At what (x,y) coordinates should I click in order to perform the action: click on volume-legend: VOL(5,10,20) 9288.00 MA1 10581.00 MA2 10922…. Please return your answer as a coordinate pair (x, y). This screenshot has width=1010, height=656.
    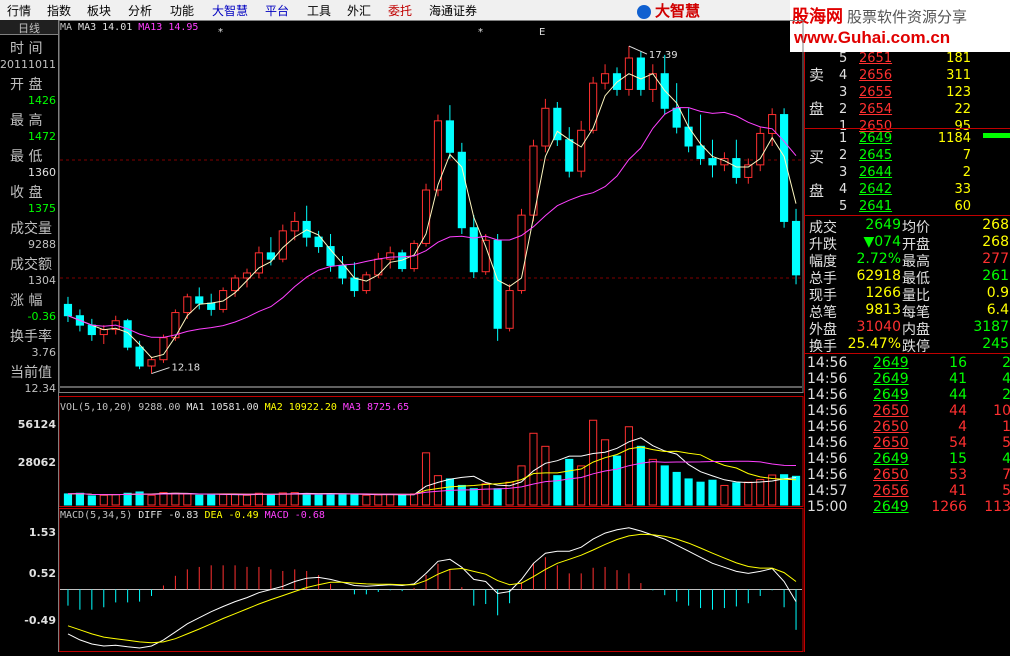
    Looking at the image, I should click on (237, 407).